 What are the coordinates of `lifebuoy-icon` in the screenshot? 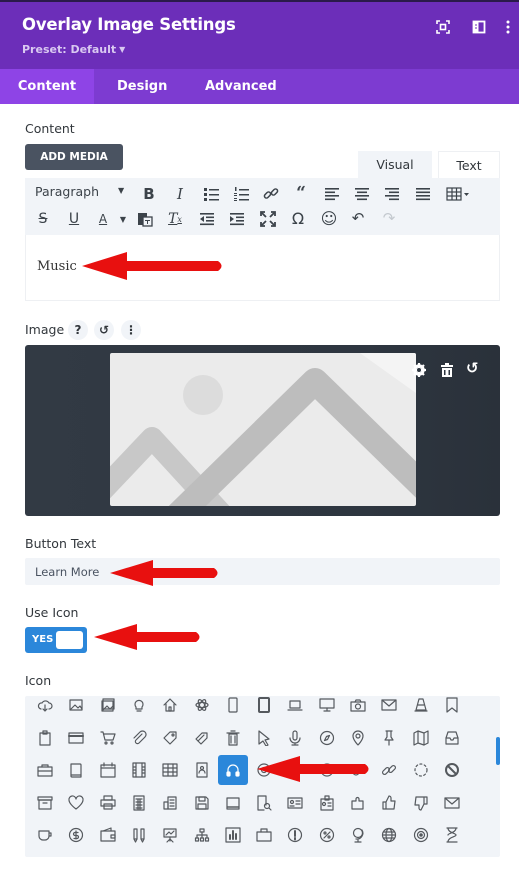 It's located at (264, 770).